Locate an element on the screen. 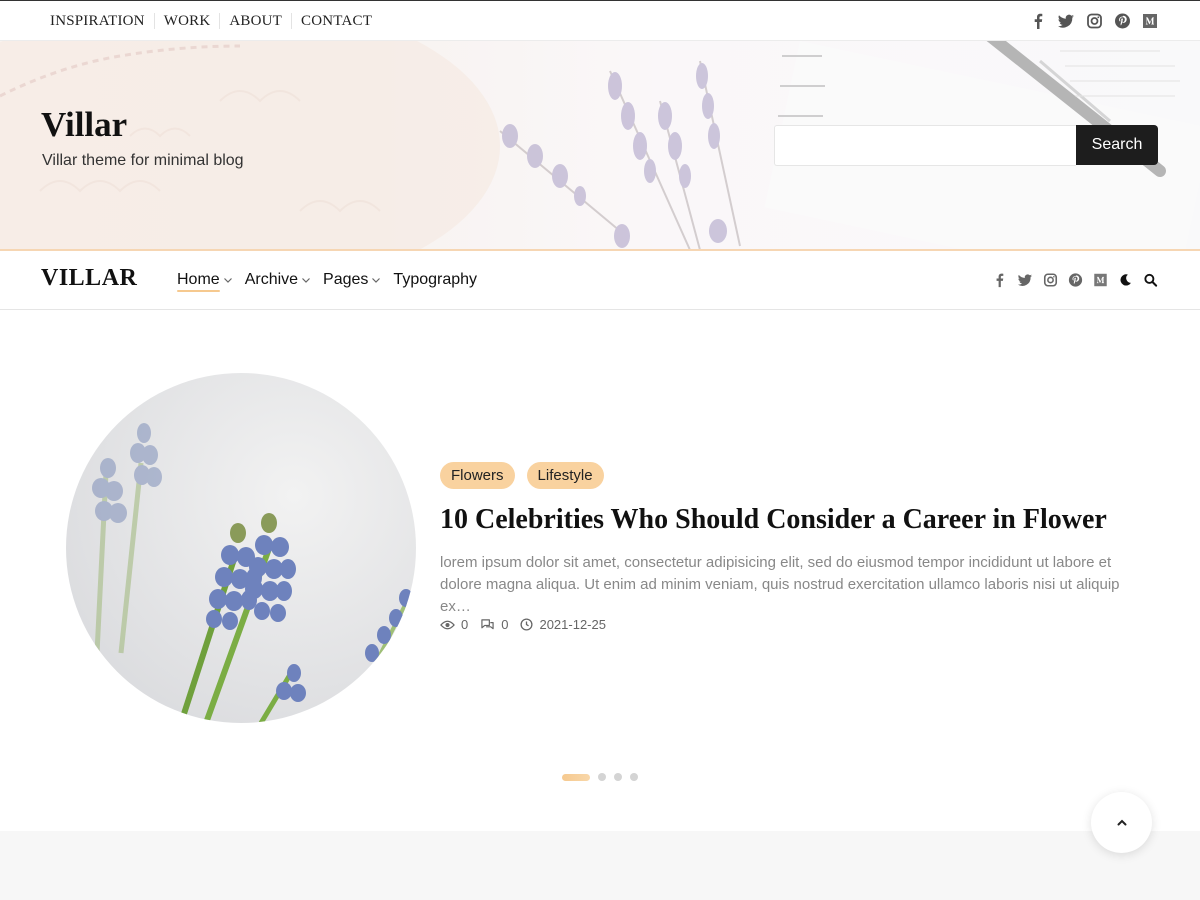  content-band is located at coordinates (600, 865).